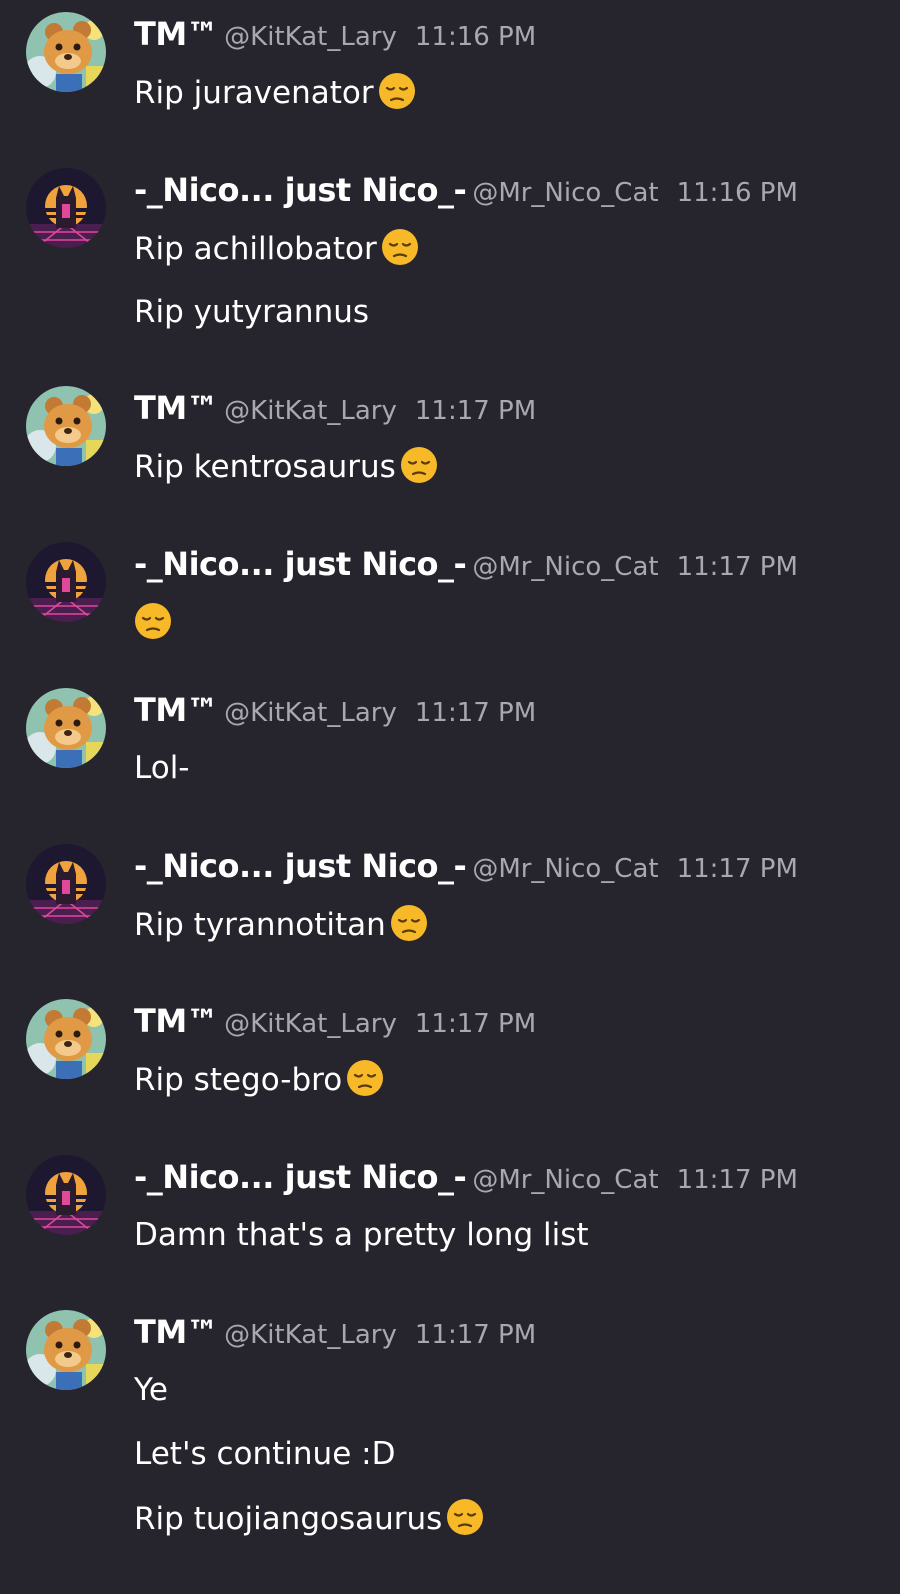  What do you see at coordinates (151, 1390) in the screenshot?
I see `message-text: Ye` at bounding box center [151, 1390].